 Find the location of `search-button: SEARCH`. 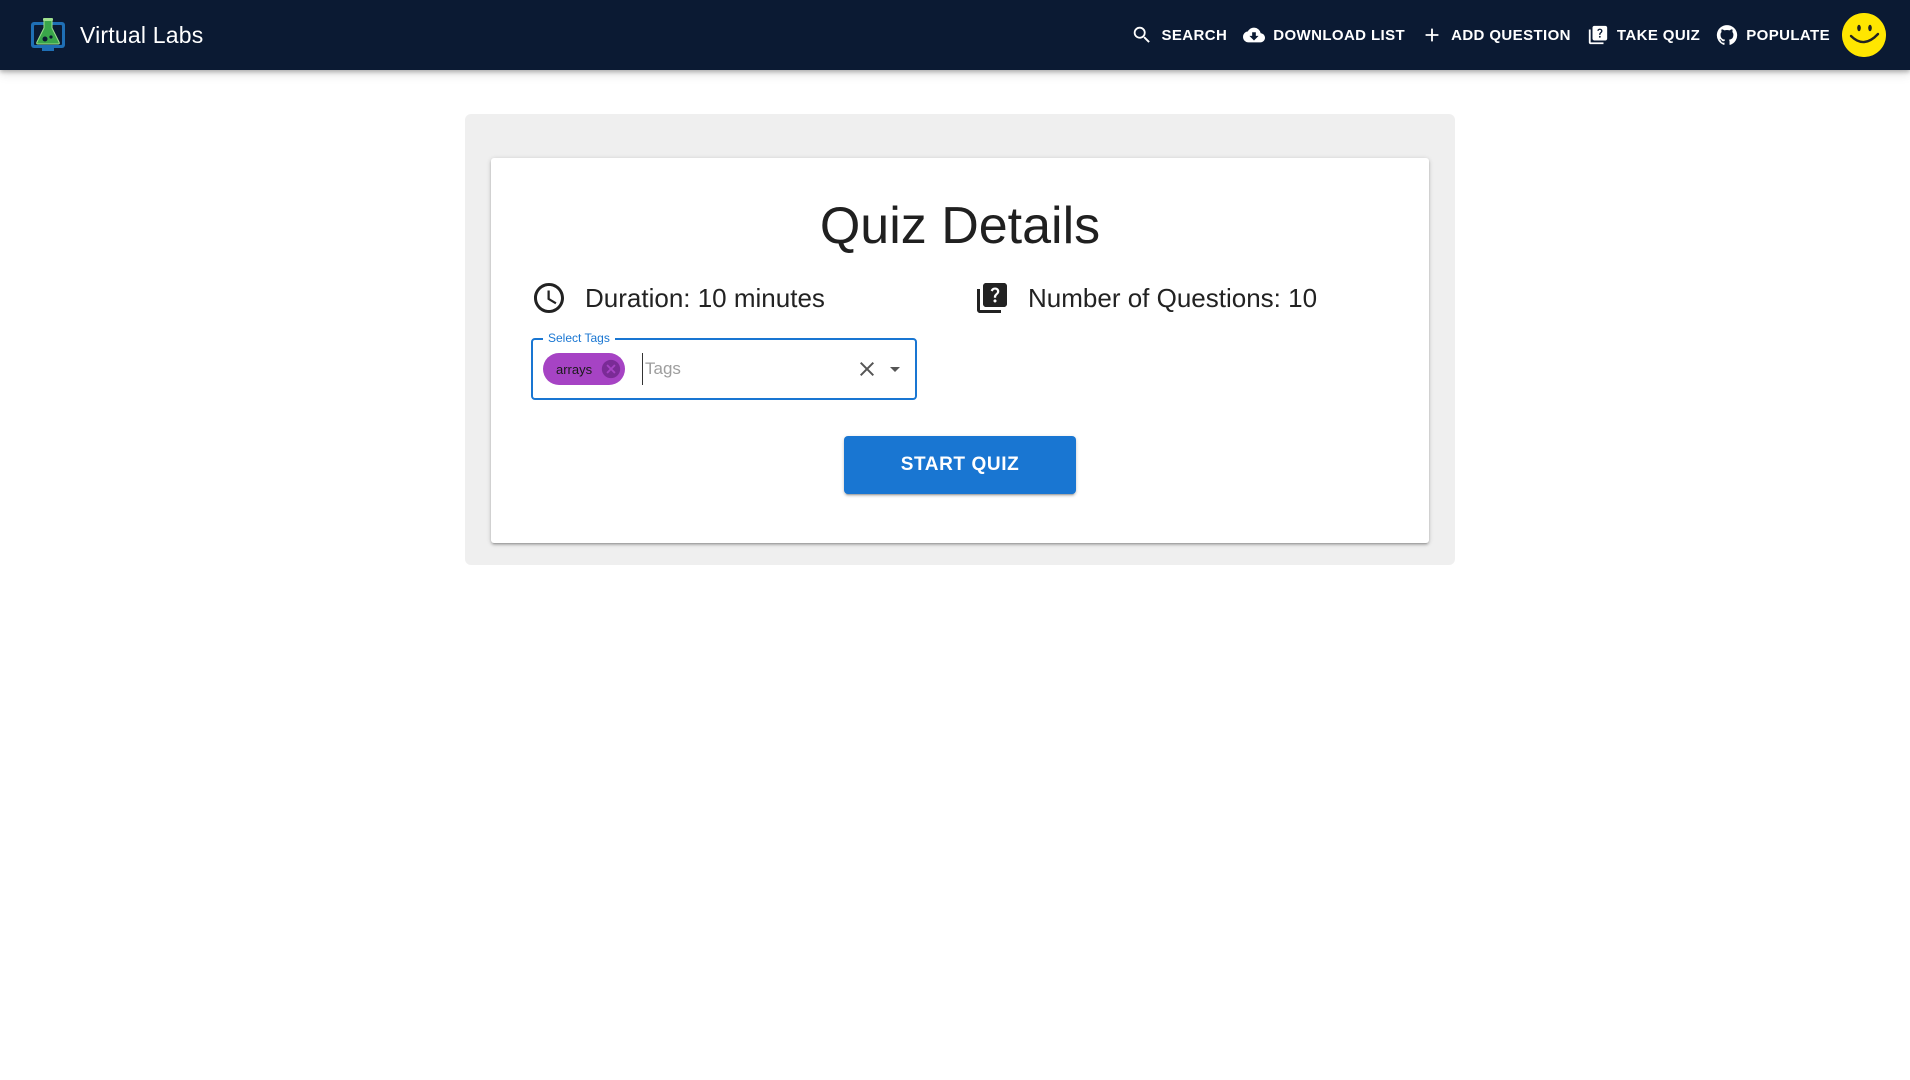

search-button: SEARCH is located at coordinates (1179, 35).